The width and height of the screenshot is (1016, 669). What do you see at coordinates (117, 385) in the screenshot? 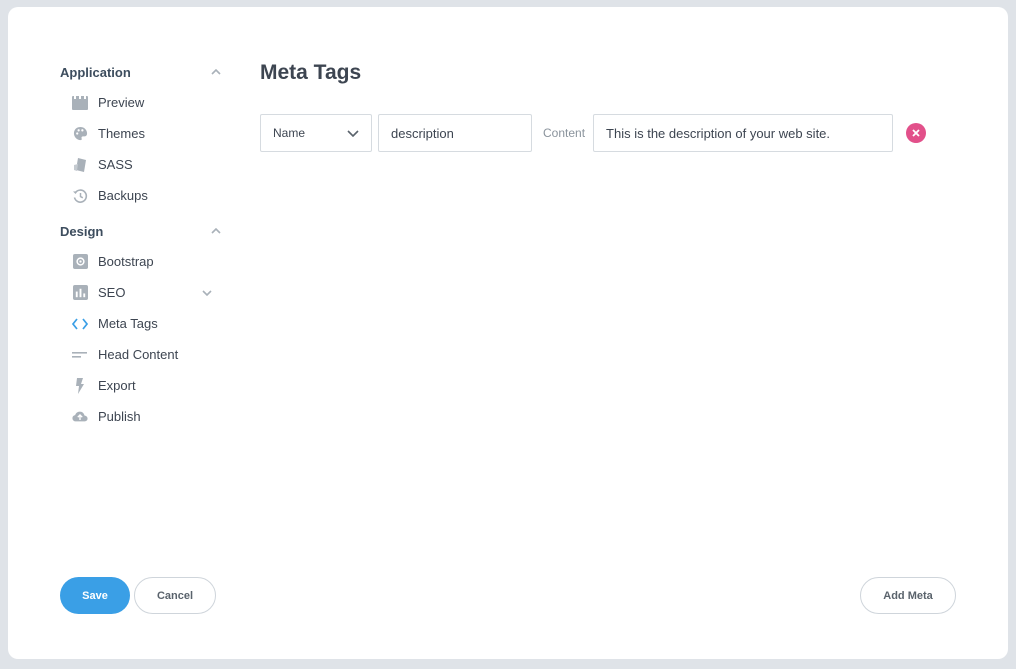
I see `sidebar-item-label: Export` at bounding box center [117, 385].